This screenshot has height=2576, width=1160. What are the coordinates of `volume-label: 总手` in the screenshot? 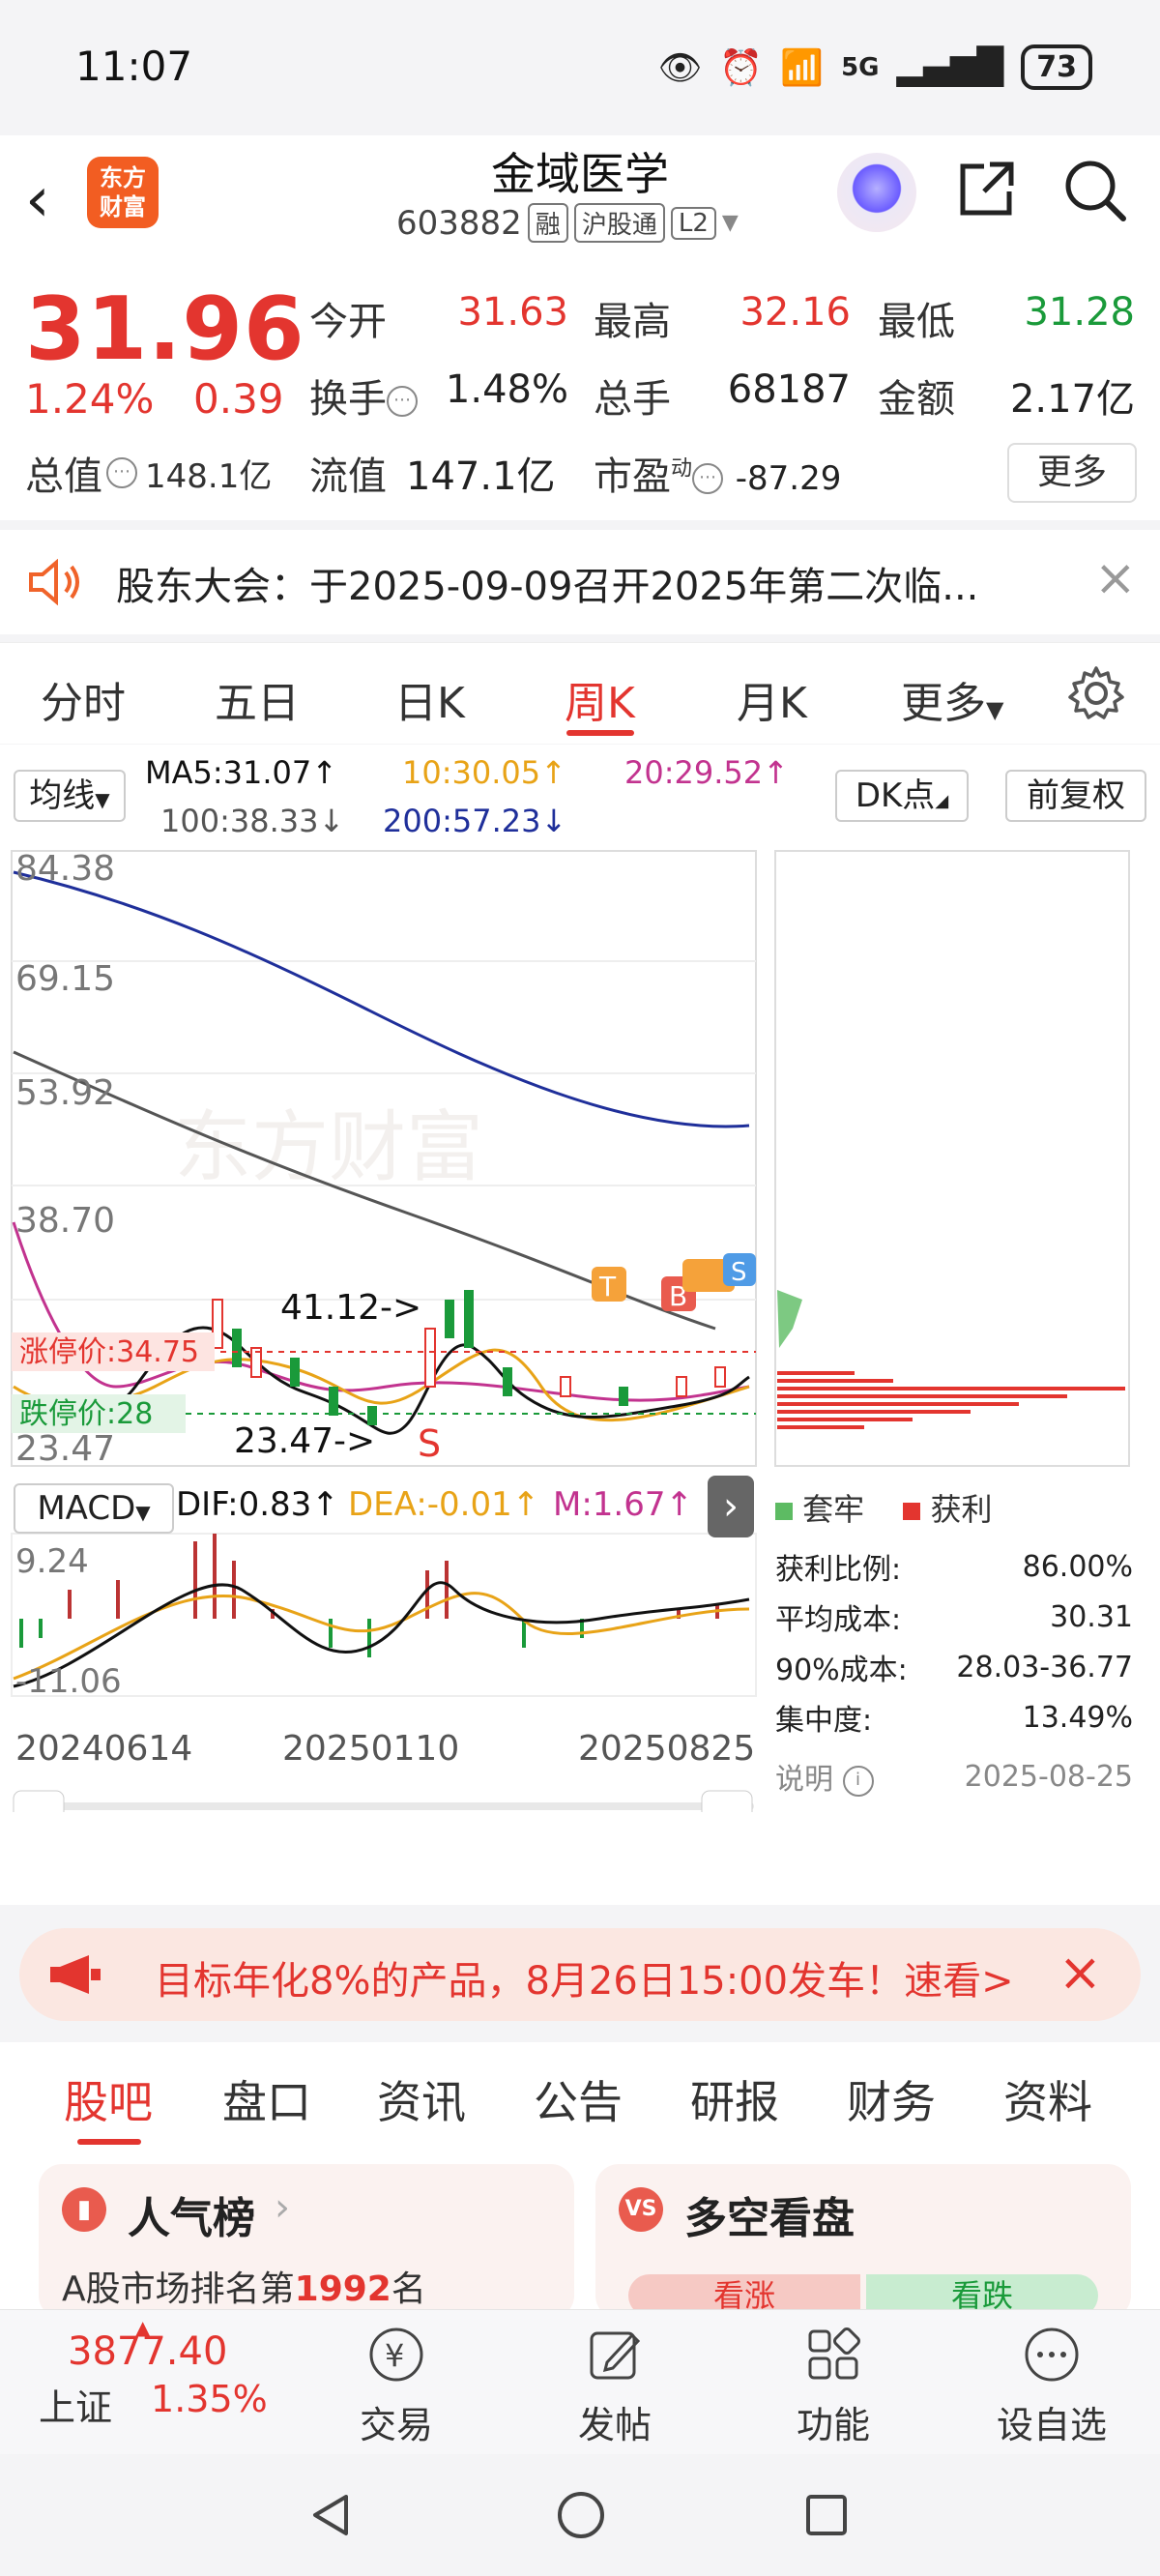 It's located at (633, 399).